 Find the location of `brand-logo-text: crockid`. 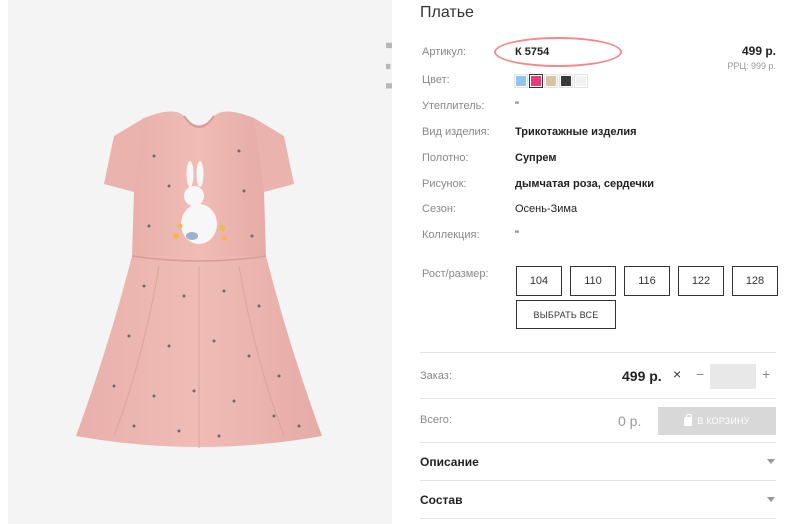

brand-logo-text: crockid is located at coordinates (387, 100).